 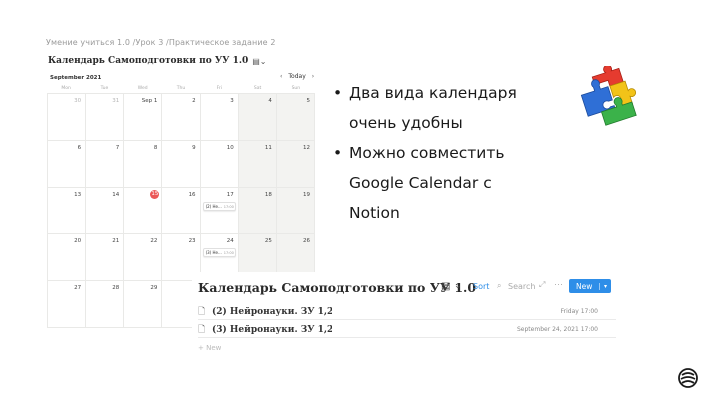 I want to click on weekday-label: Sun, so click(x=296, y=88).